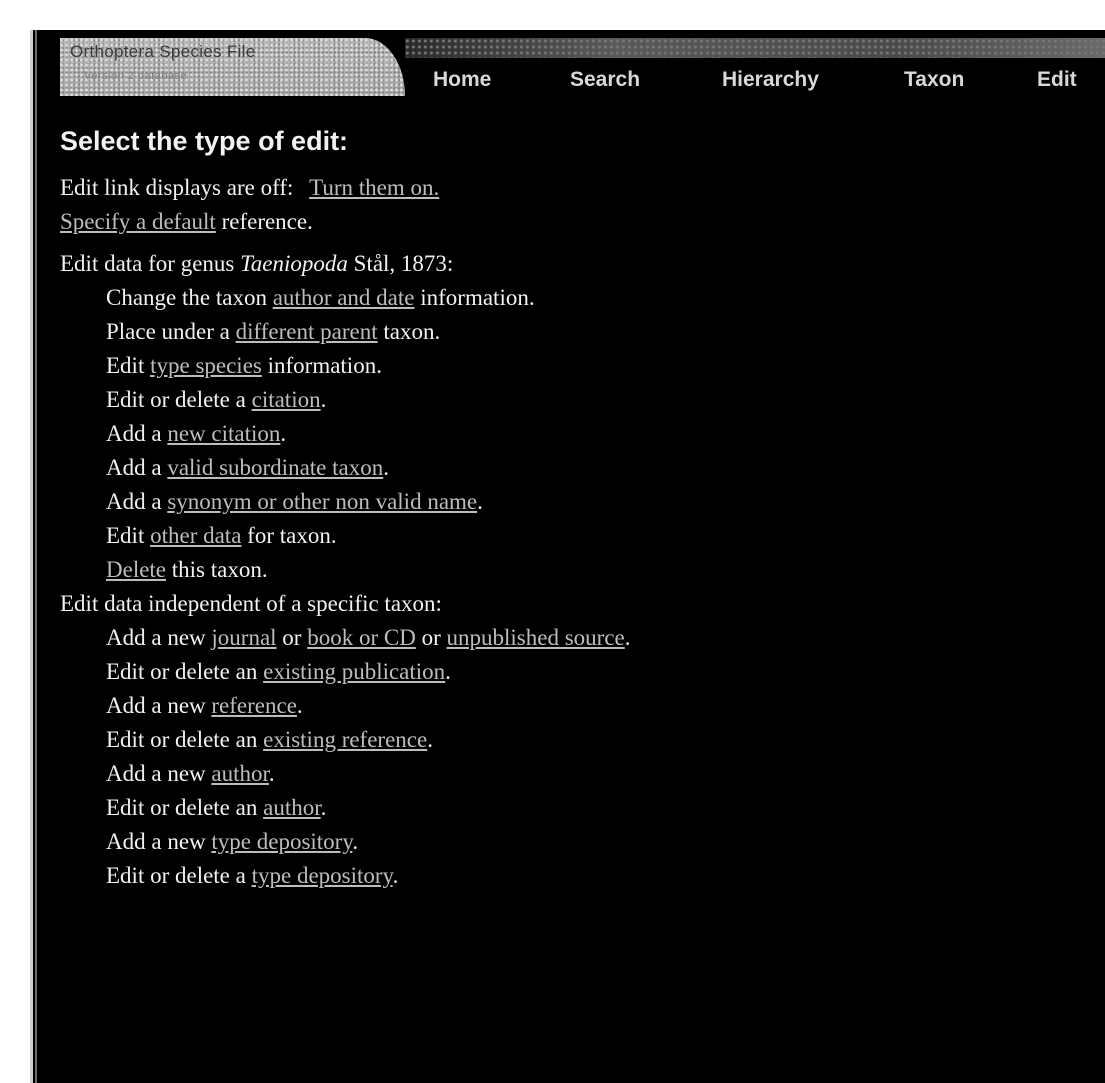 The image size is (1105, 1083). I want to click on action-item: Place under a different parent taxon., so click(575, 332).